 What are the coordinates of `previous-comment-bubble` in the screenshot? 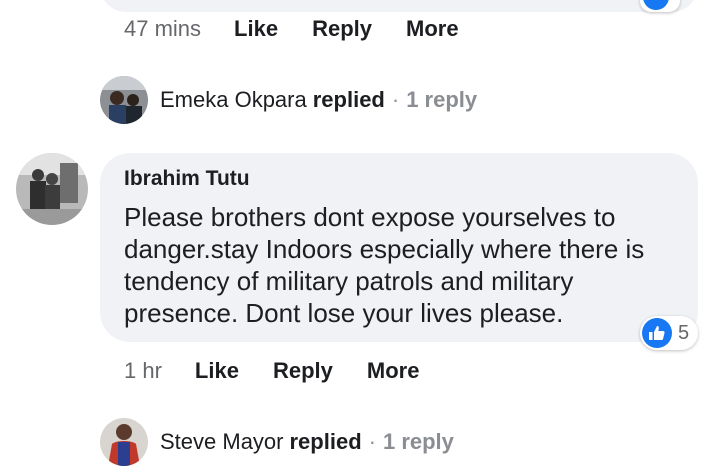 It's located at (399, 6).